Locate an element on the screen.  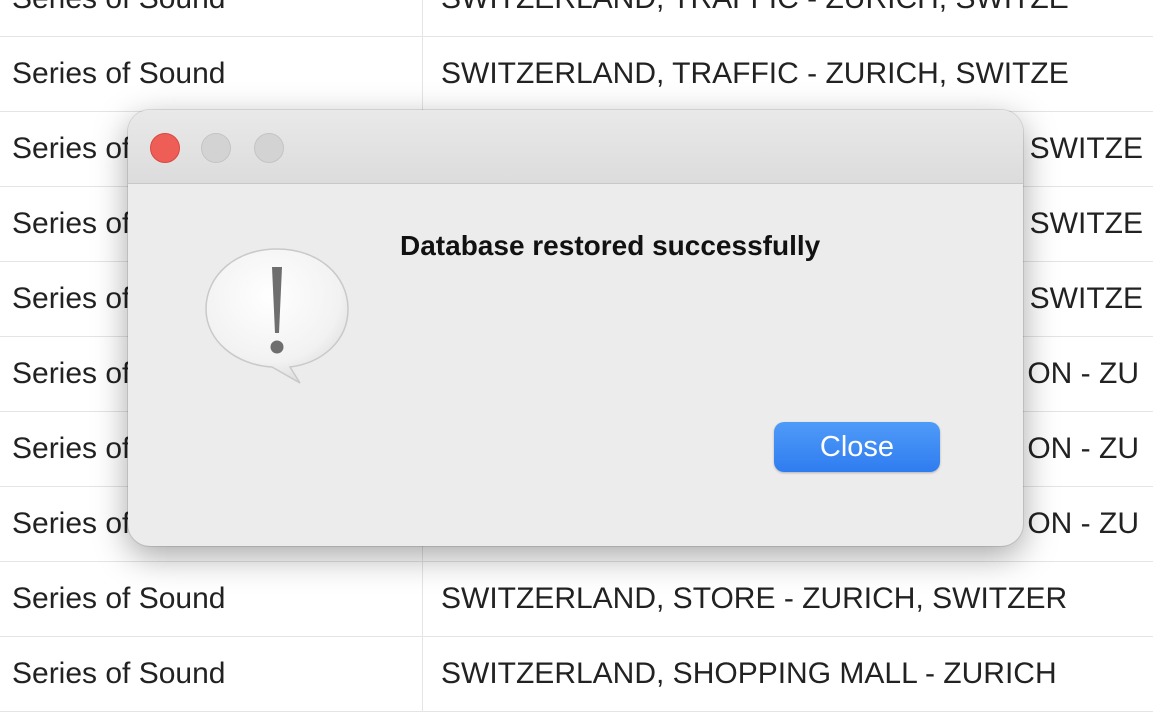
window-minimize-dot is located at coordinates (216, 148).